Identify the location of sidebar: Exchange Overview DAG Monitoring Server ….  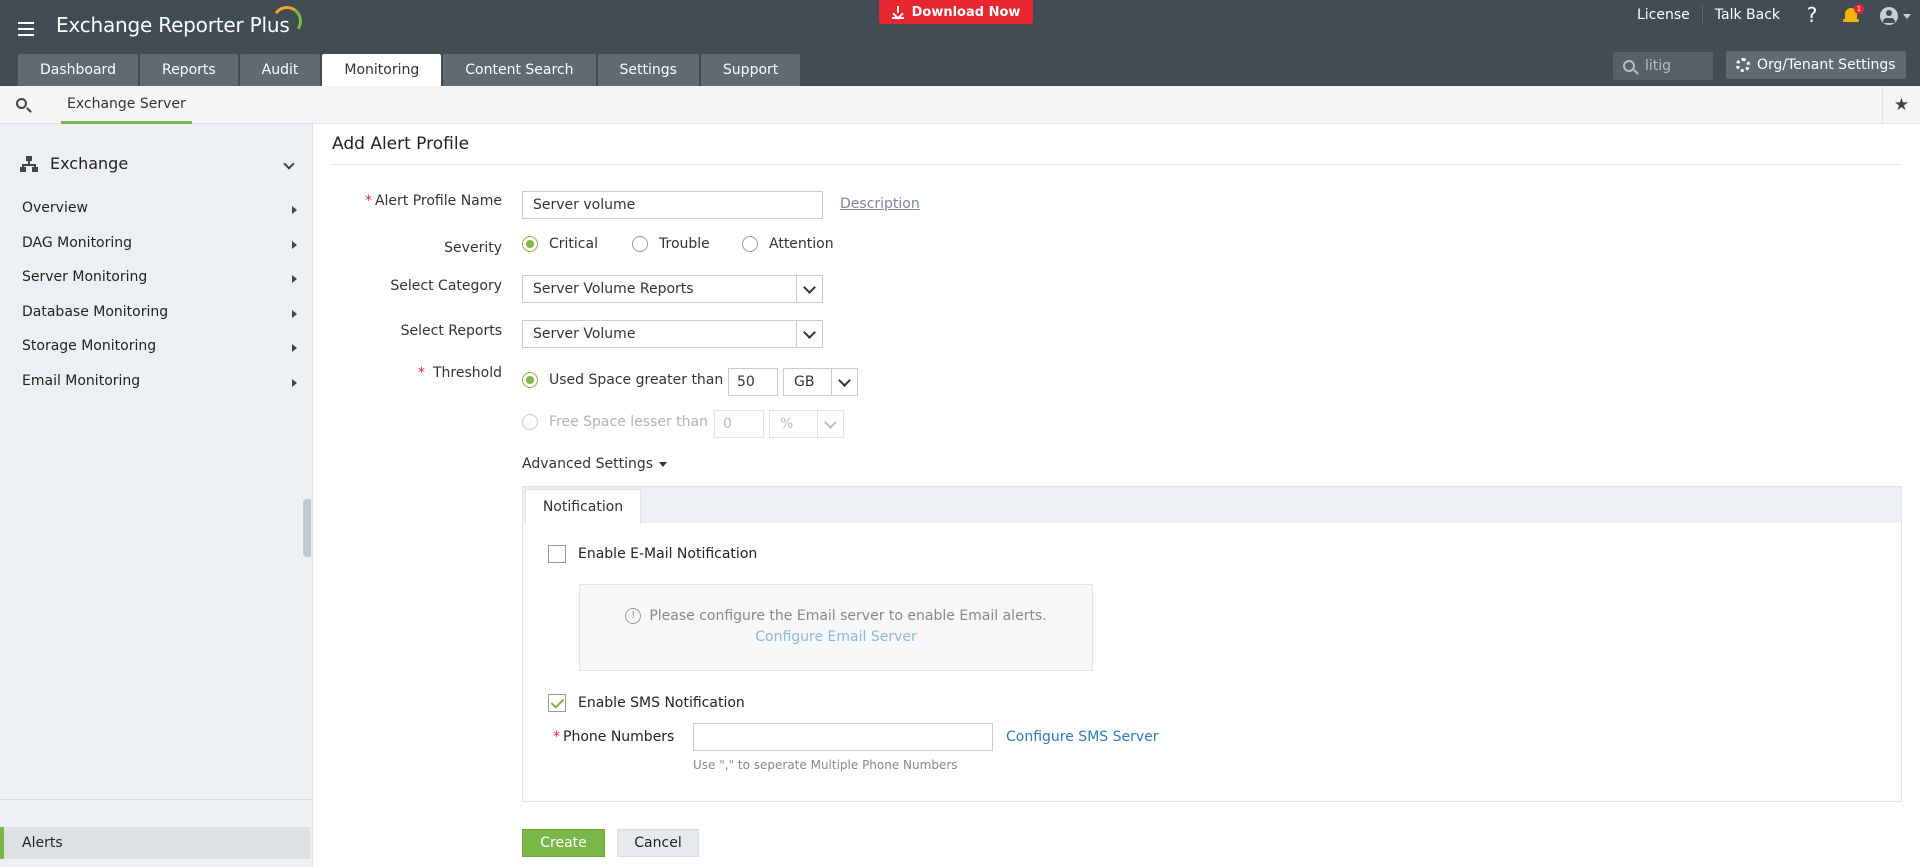
(156, 495).